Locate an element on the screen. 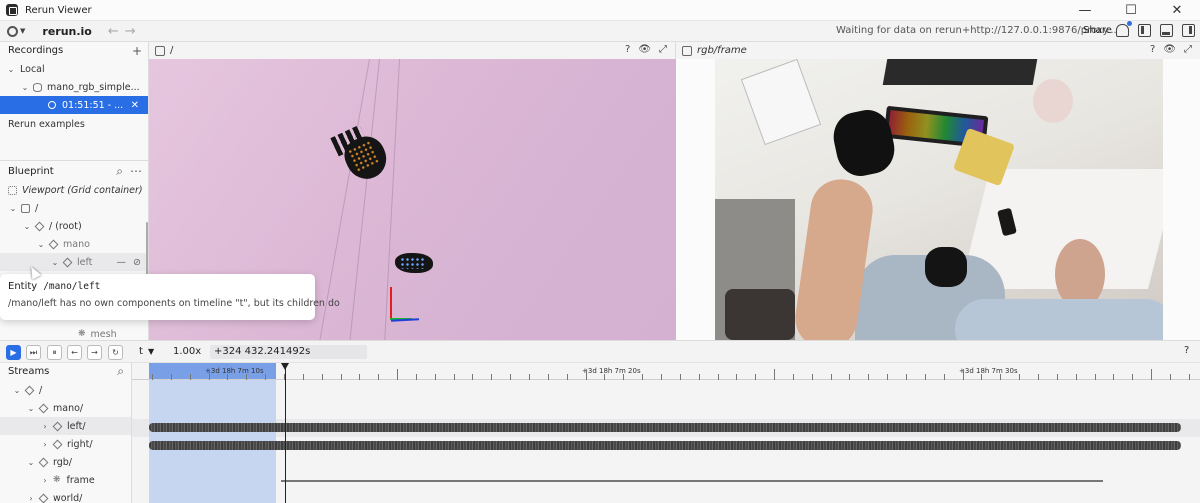  pause-button: ⏸ is located at coordinates (54, 352).